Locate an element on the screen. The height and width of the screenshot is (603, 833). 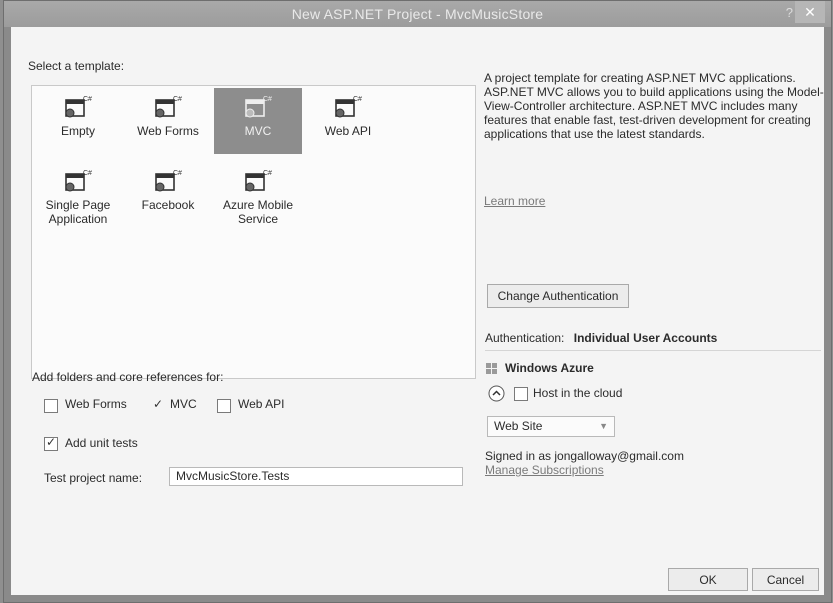
template-name: Empty is located at coordinates (77, 131).